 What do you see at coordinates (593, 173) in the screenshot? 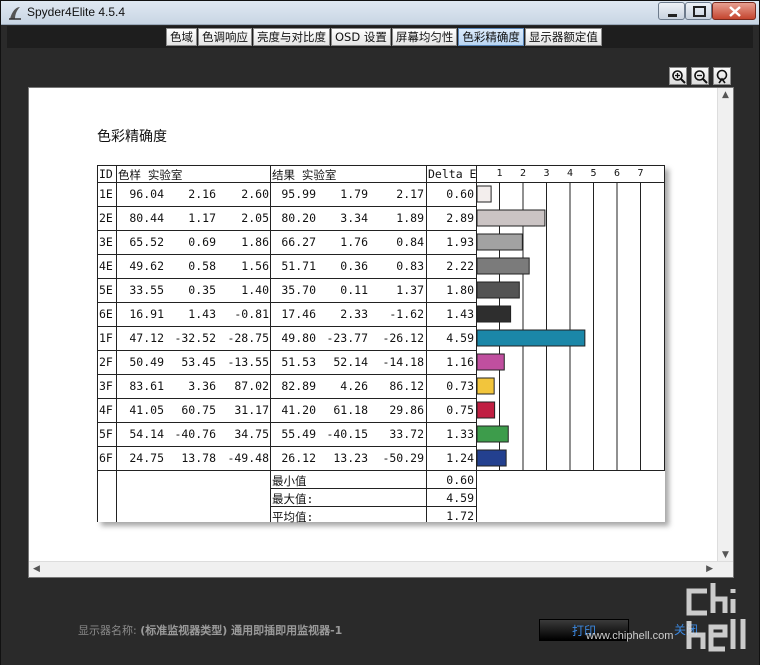
I see `scale-tick-label: 5` at bounding box center [593, 173].